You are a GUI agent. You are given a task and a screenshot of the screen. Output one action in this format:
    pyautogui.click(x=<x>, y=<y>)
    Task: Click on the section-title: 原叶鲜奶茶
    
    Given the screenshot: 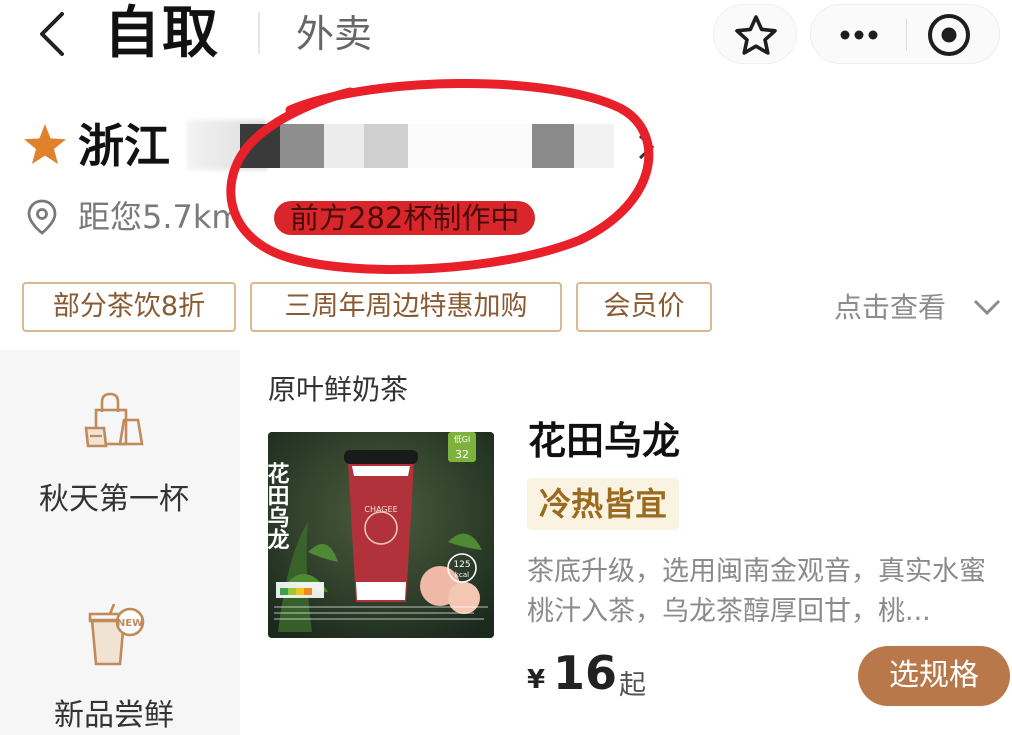 What is the action you would take?
    pyautogui.click(x=338, y=389)
    